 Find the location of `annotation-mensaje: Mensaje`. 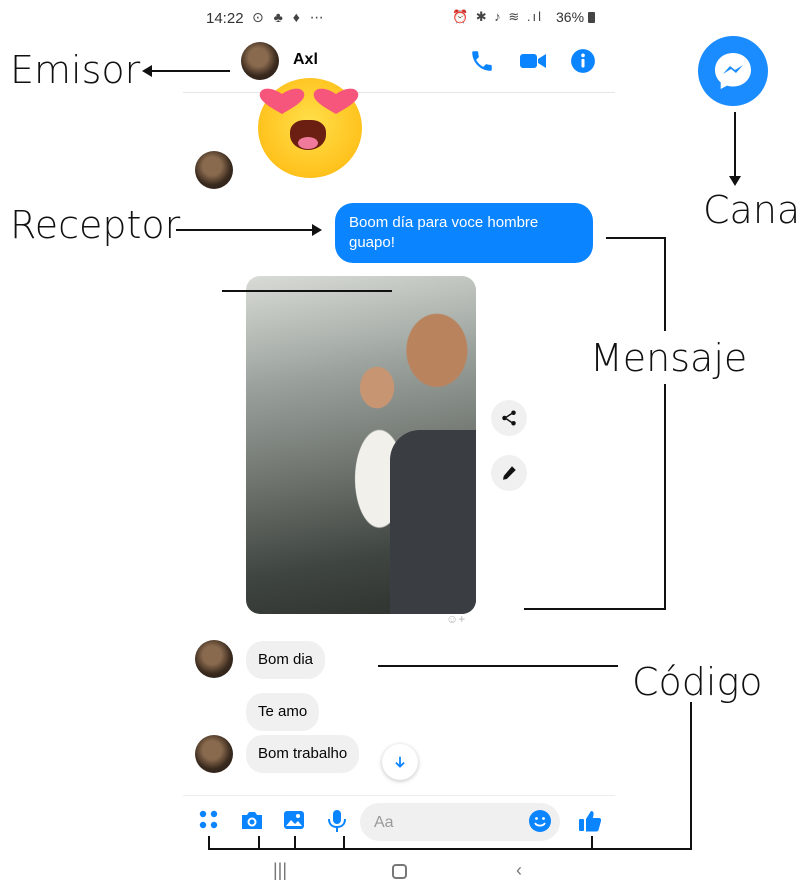

annotation-mensaje: Mensaje is located at coordinates (669, 358).